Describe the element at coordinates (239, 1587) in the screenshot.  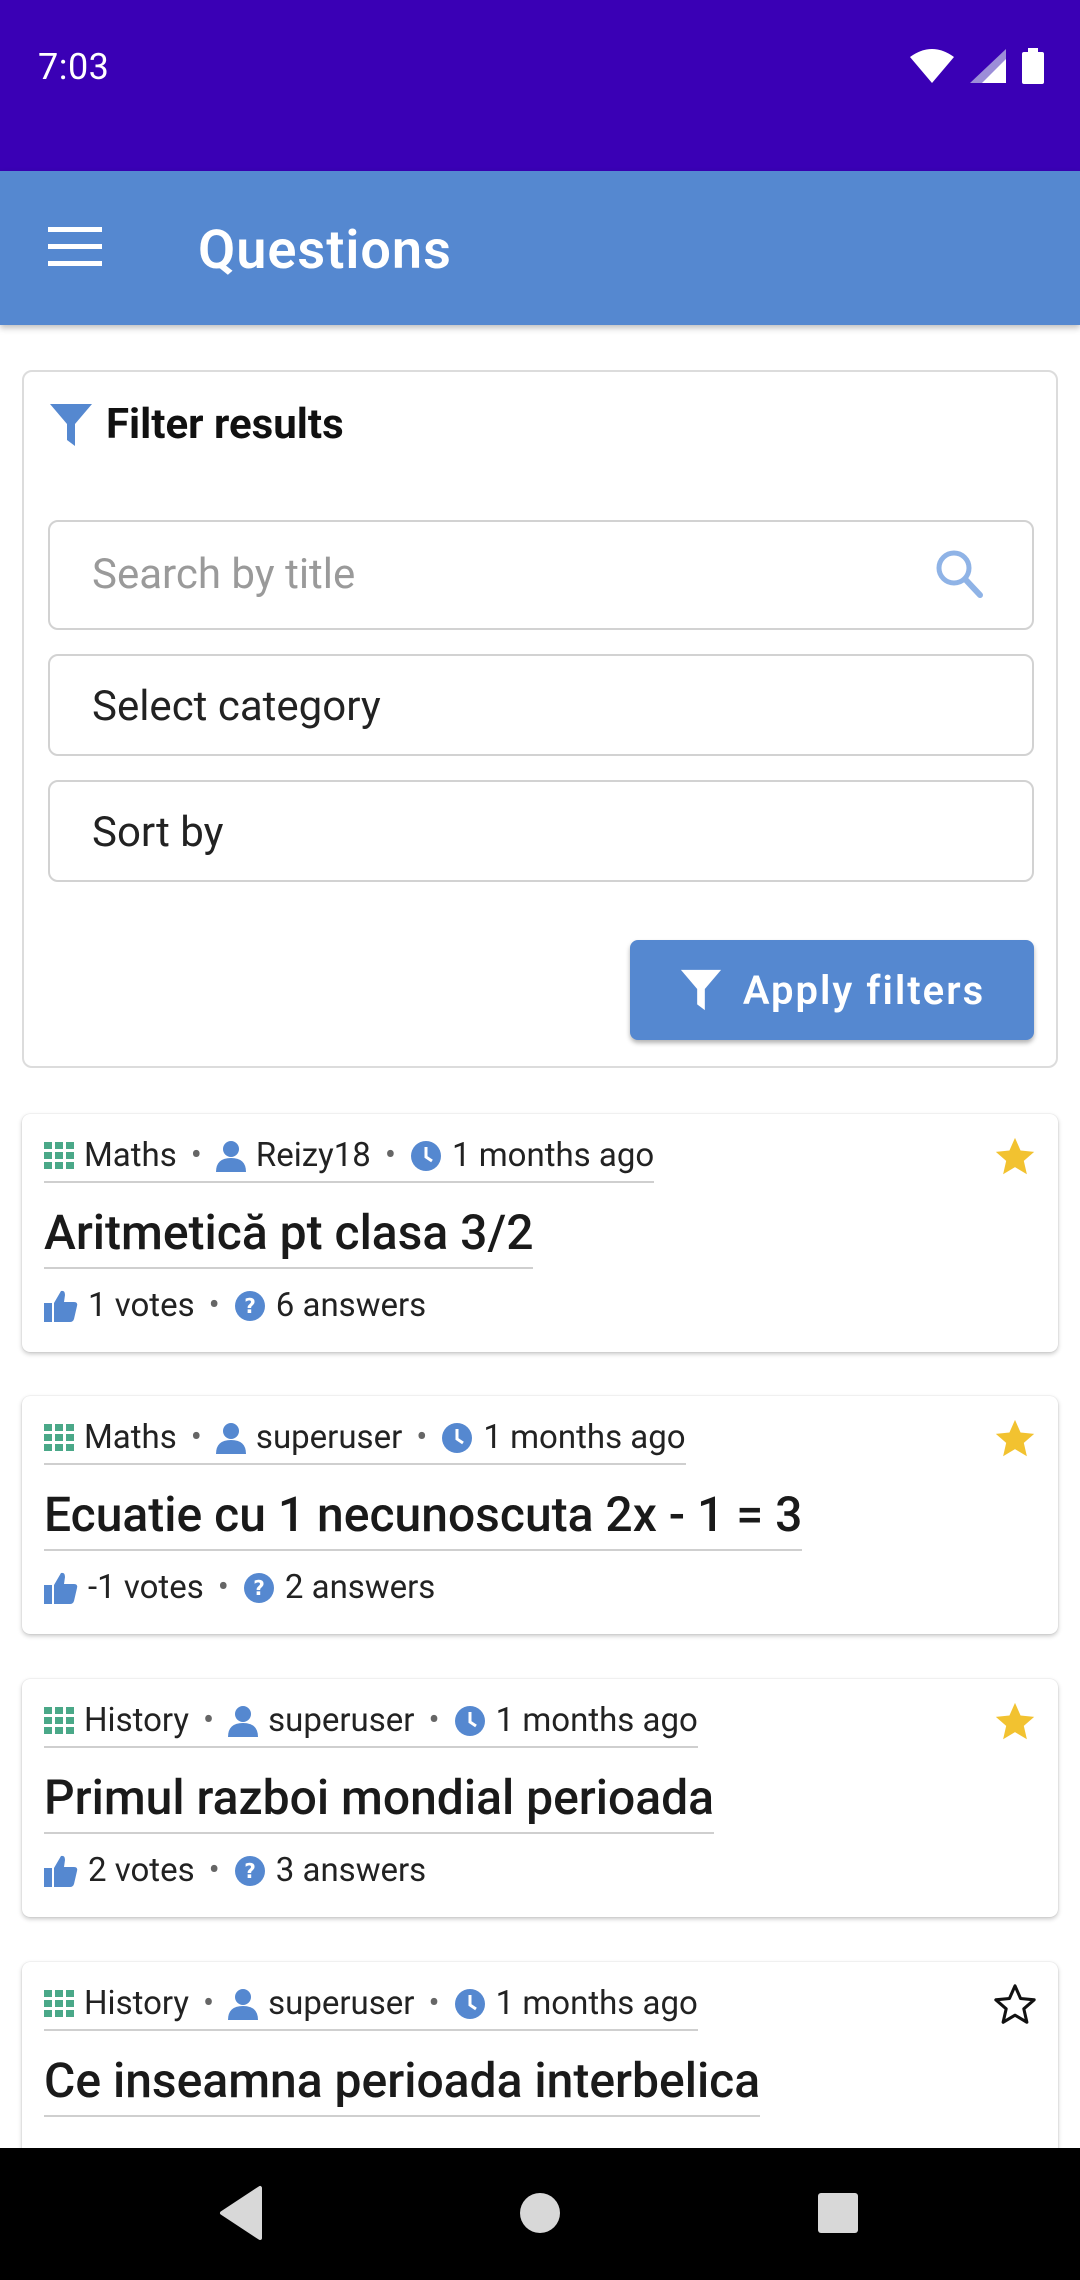
I see `question-stats: -1 votes • ? 2 answers` at that location.